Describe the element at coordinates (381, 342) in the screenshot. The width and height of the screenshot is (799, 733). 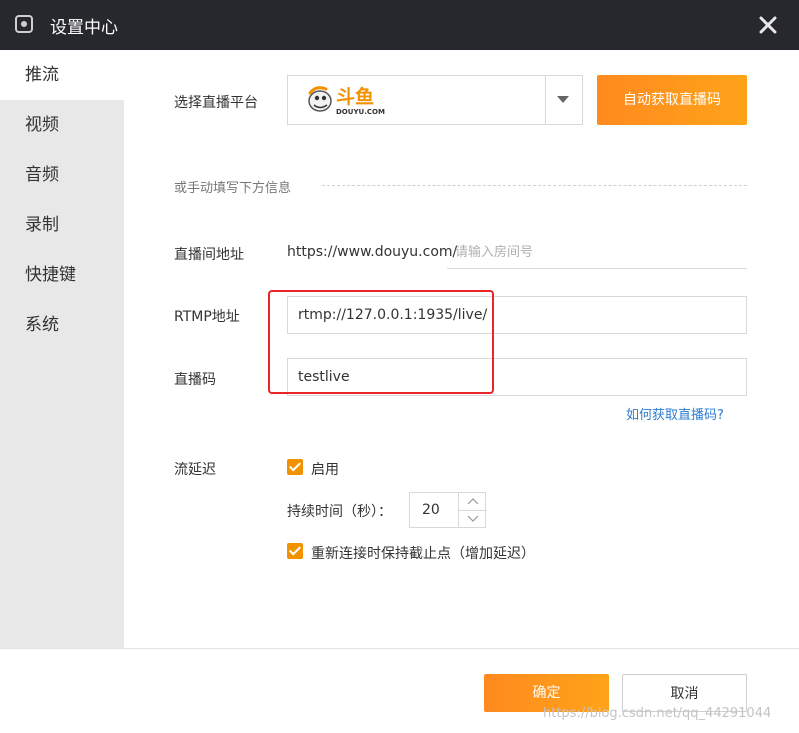
I see `highlight-annotation-box` at that location.